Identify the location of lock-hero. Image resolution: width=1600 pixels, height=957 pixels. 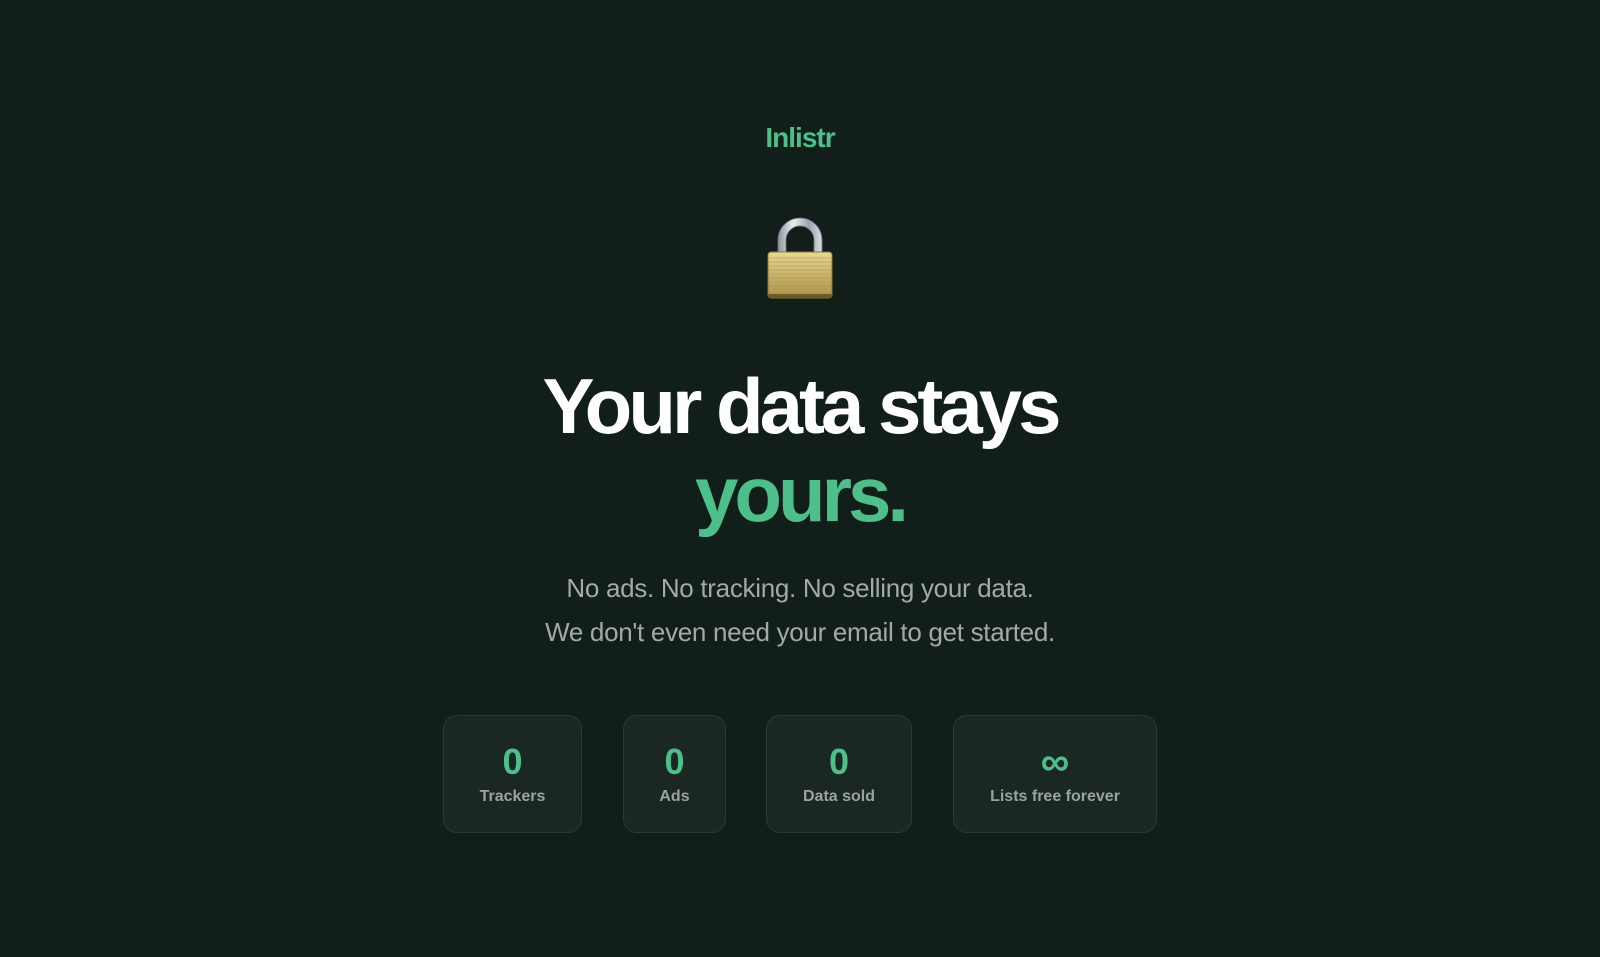
(800, 257).